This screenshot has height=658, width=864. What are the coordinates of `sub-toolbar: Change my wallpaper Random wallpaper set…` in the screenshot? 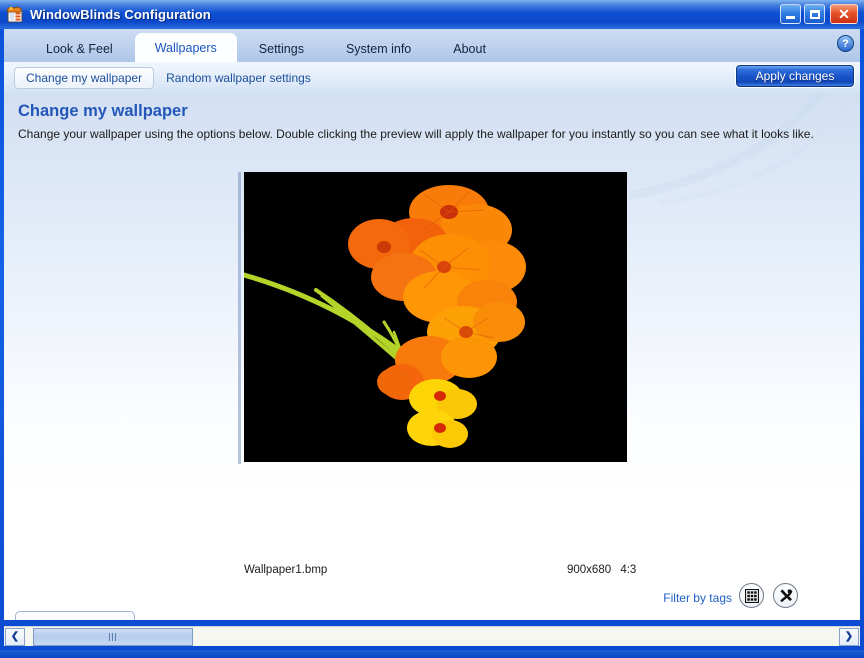 It's located at (432, 77).